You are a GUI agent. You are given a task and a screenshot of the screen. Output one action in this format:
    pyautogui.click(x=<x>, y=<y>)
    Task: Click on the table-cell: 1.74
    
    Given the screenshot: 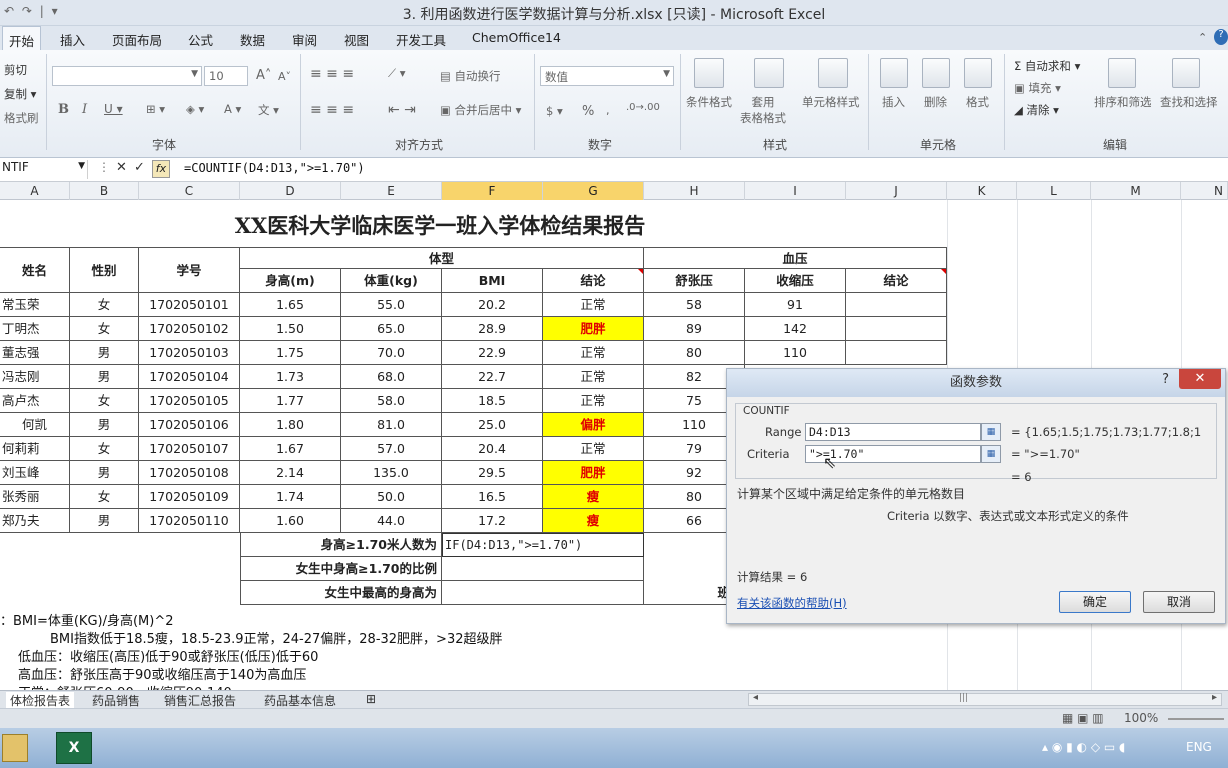 What is the action you would take?
    pyautogui.click(x=290, y=497)
    